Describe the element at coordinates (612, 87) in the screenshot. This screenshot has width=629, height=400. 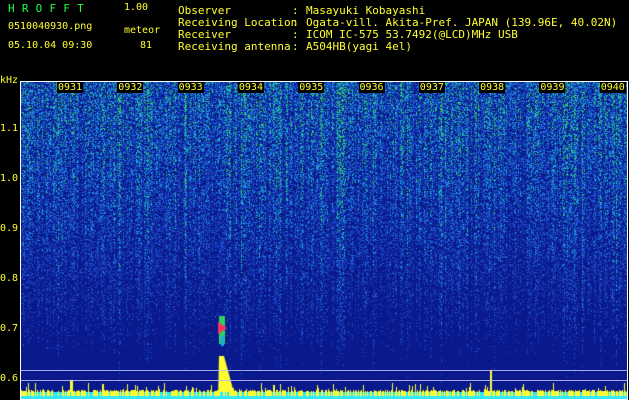
I see `x-tick-label: 0940` at that location.